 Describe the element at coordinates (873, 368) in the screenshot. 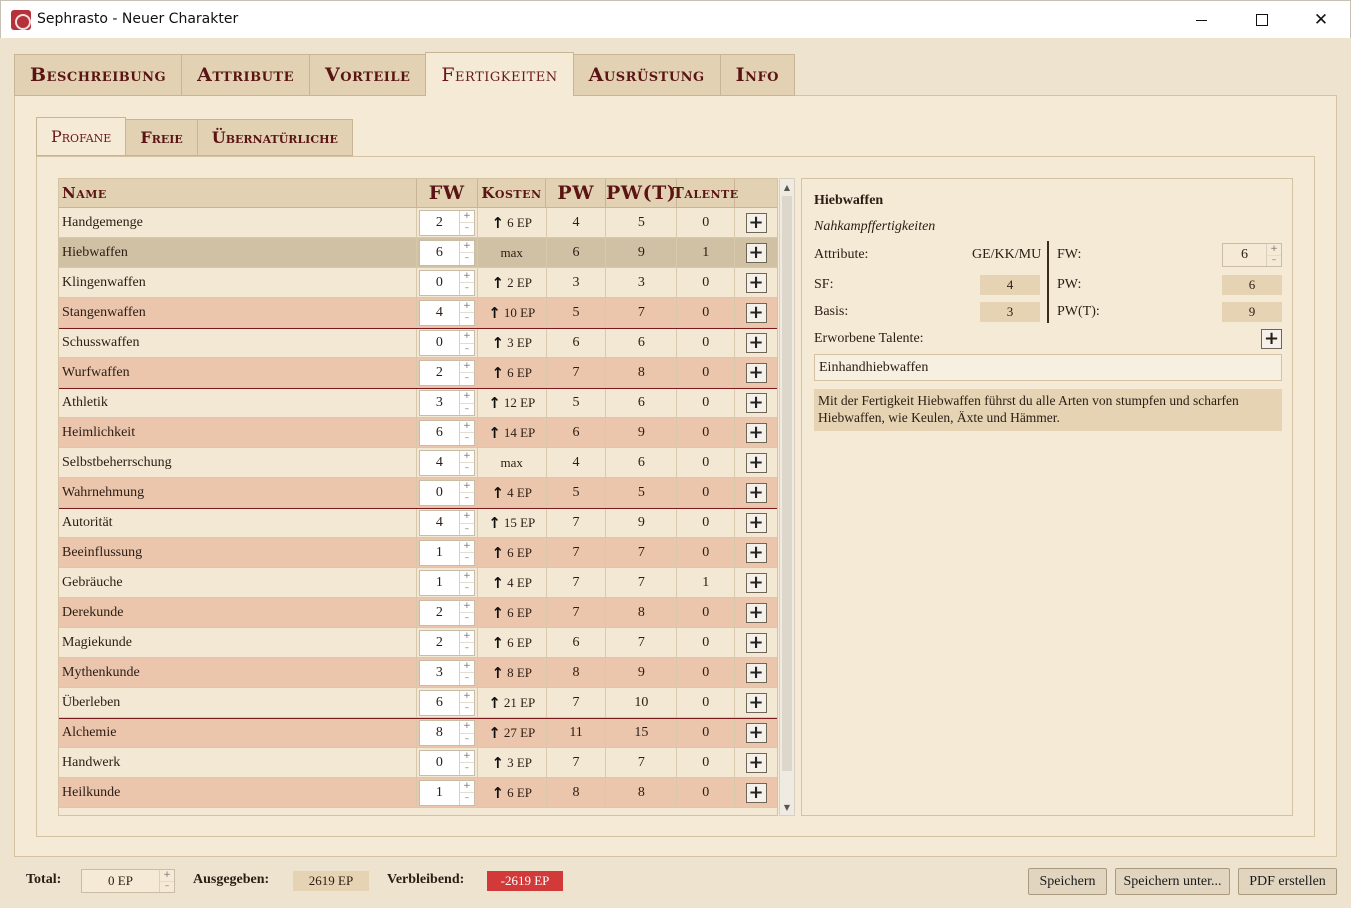

I see `talent-item: Einhandhiebwaffen` at that location.